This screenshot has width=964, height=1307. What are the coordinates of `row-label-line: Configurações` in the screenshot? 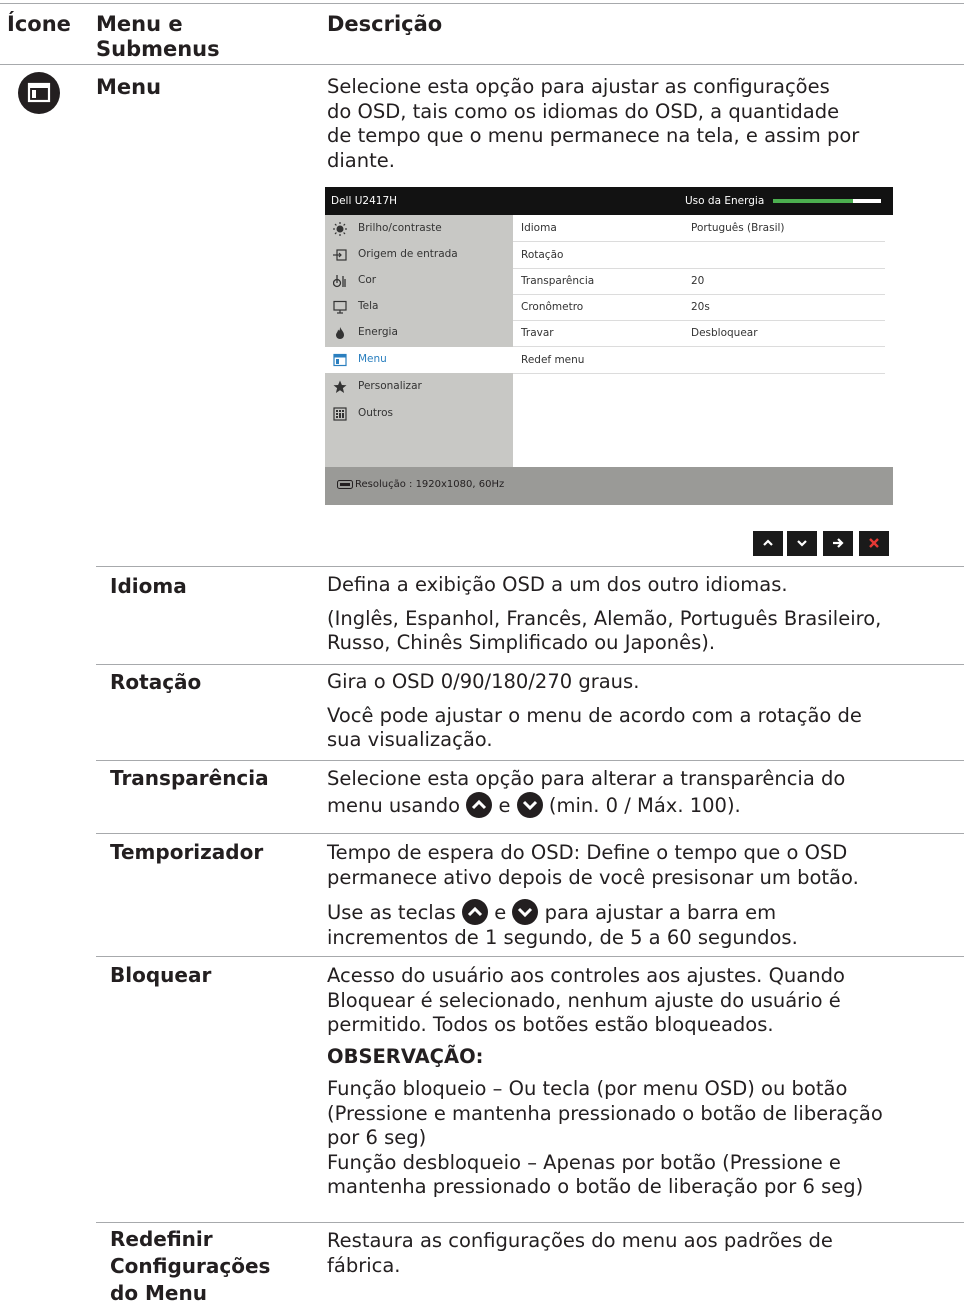 It's located at (190, 1266).